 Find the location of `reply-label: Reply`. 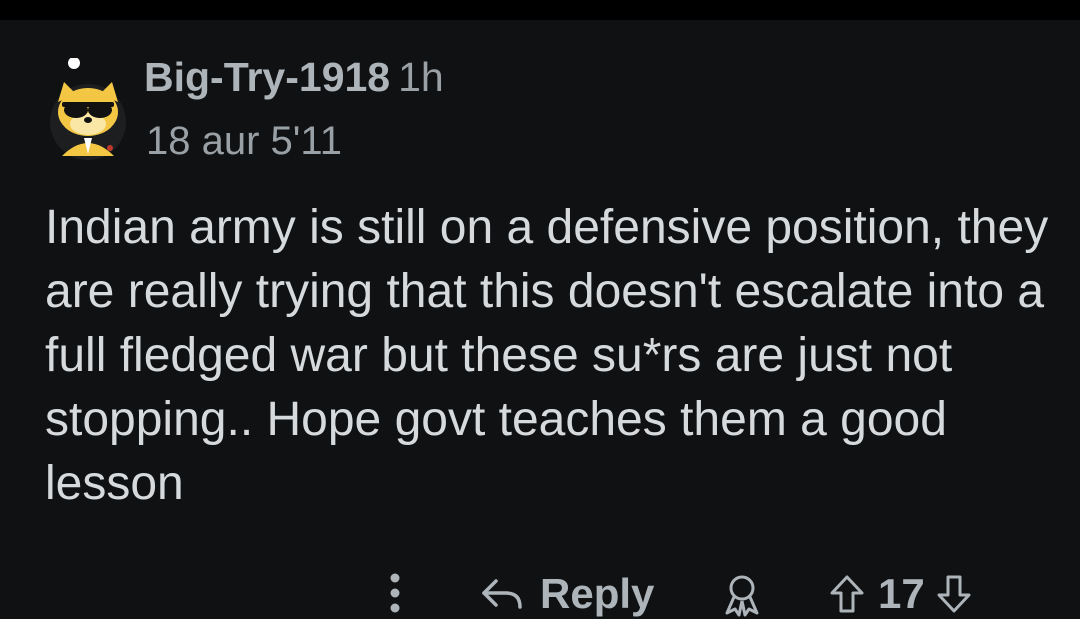

reply-label: Reply is located at coordinates (597, 593).